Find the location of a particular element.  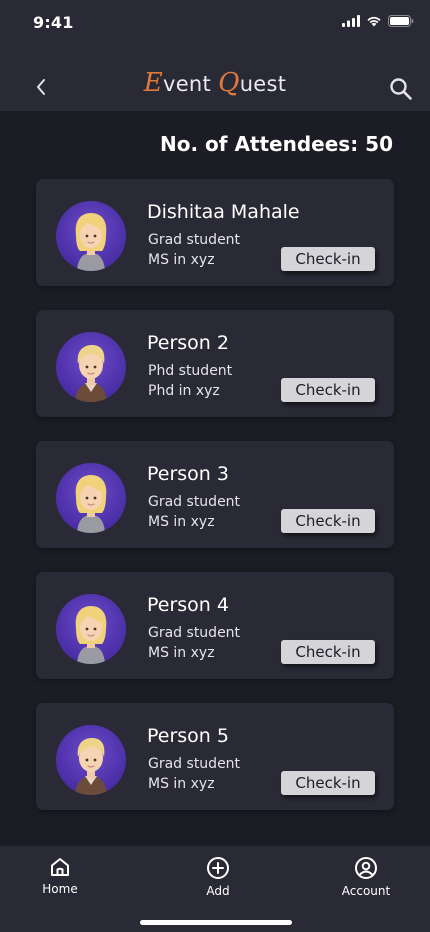

nav-home-label: Home is located at coordinates (60, 889).